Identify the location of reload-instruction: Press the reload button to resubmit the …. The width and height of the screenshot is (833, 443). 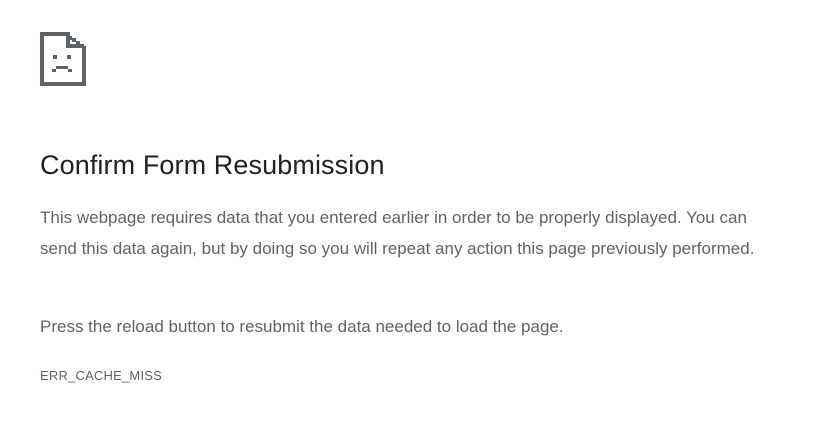
(302, 326).